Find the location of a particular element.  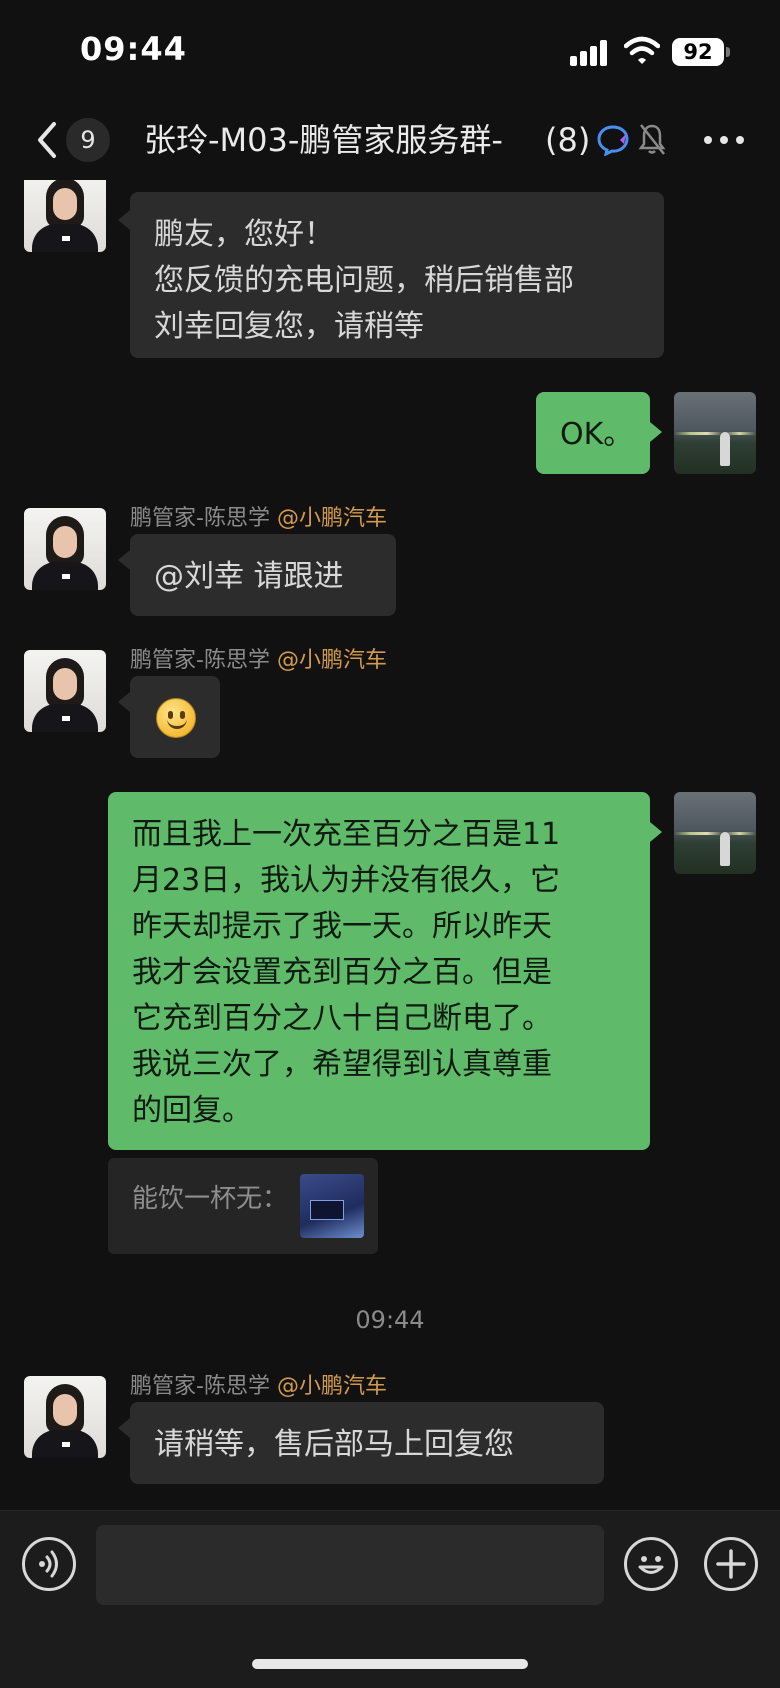

voice-icon is located at coordinates (49, 1564).